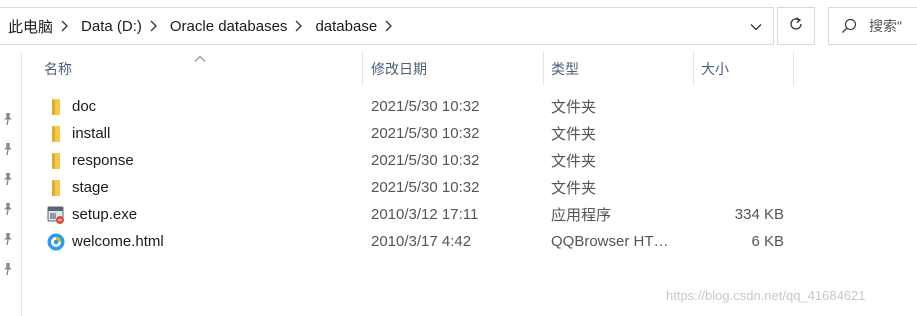 The height and width of the screenshot is (316, 917). I want to click on breadcrumb-item-this-pc: 此电脑, so click(27, 26).